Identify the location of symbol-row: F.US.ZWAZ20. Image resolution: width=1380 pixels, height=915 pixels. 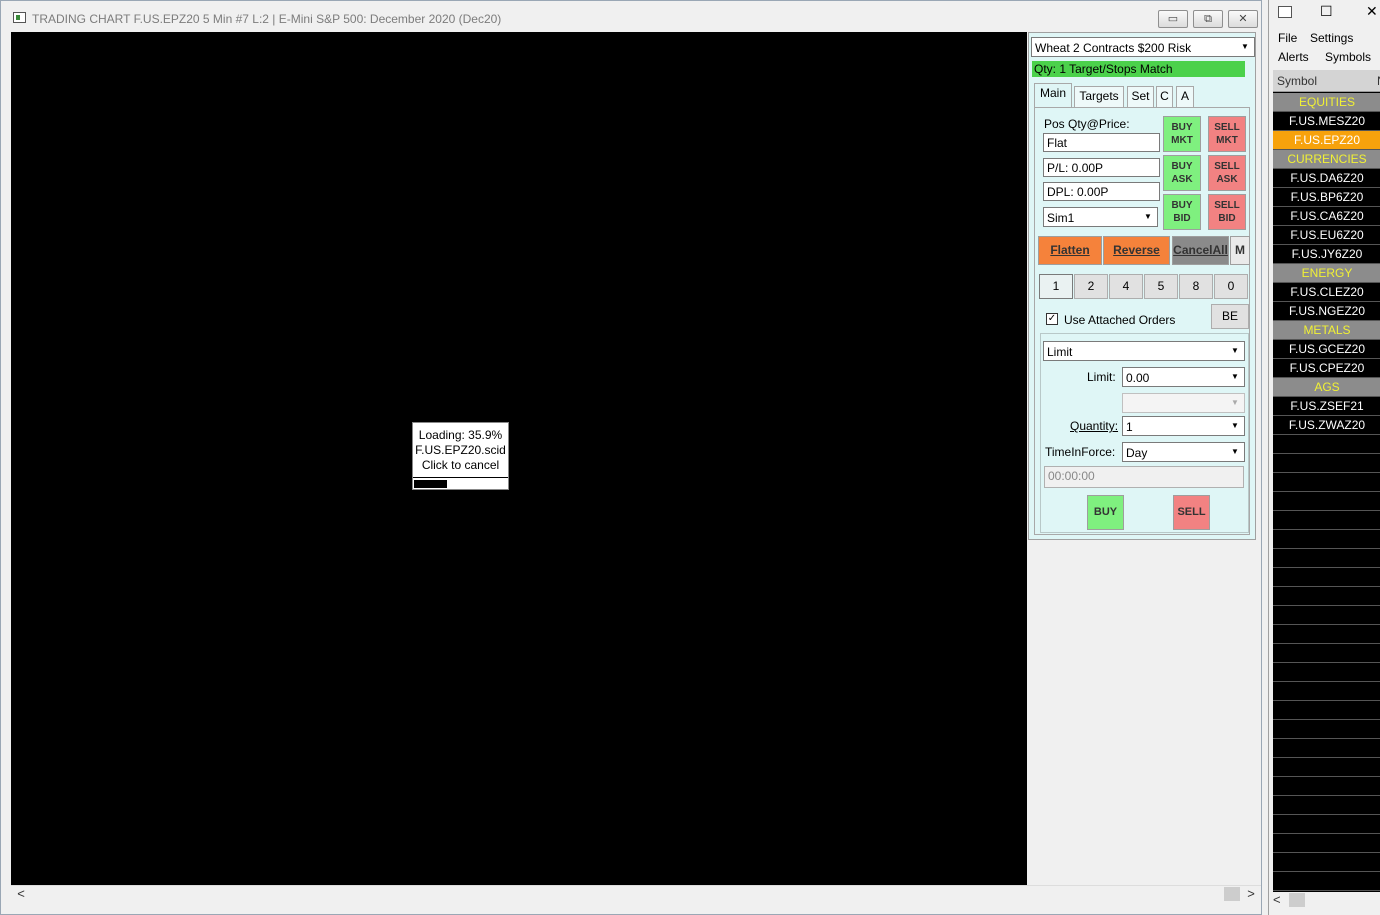
(1326, 425).